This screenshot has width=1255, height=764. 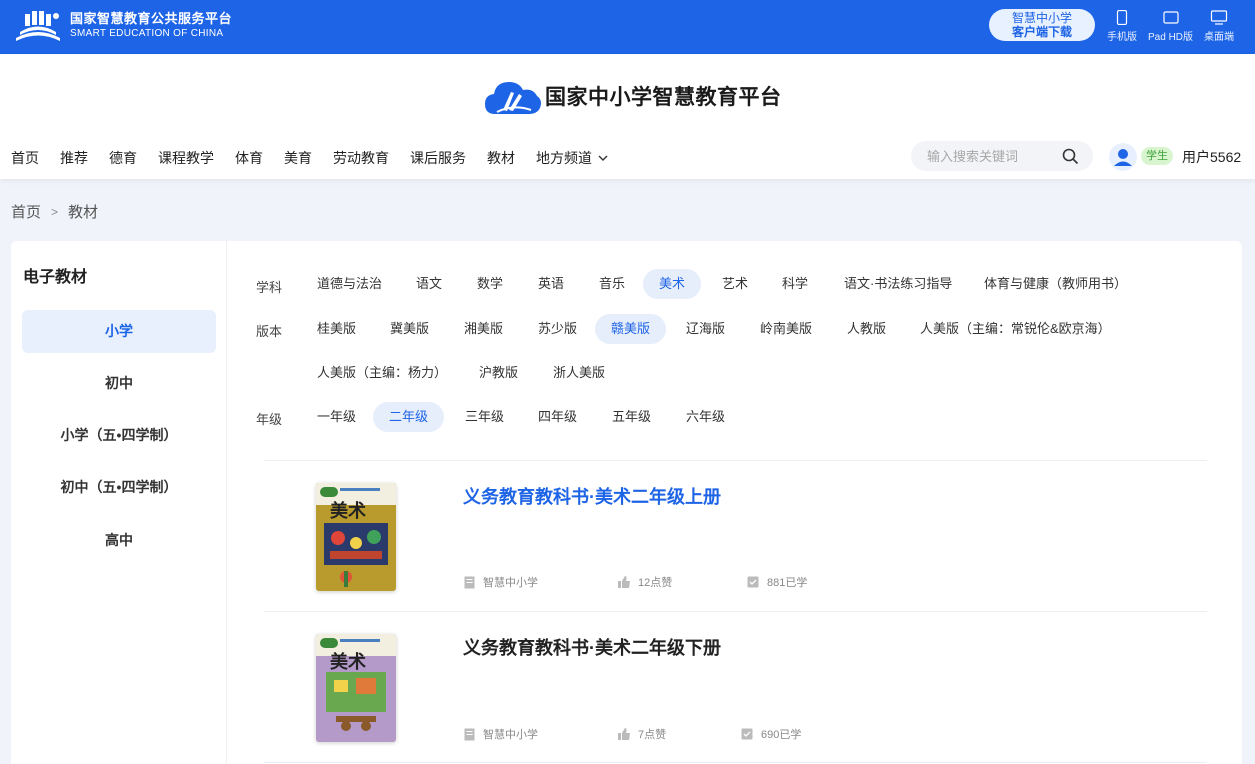 I want to click on user-icon, so click(x=1123, y=157).